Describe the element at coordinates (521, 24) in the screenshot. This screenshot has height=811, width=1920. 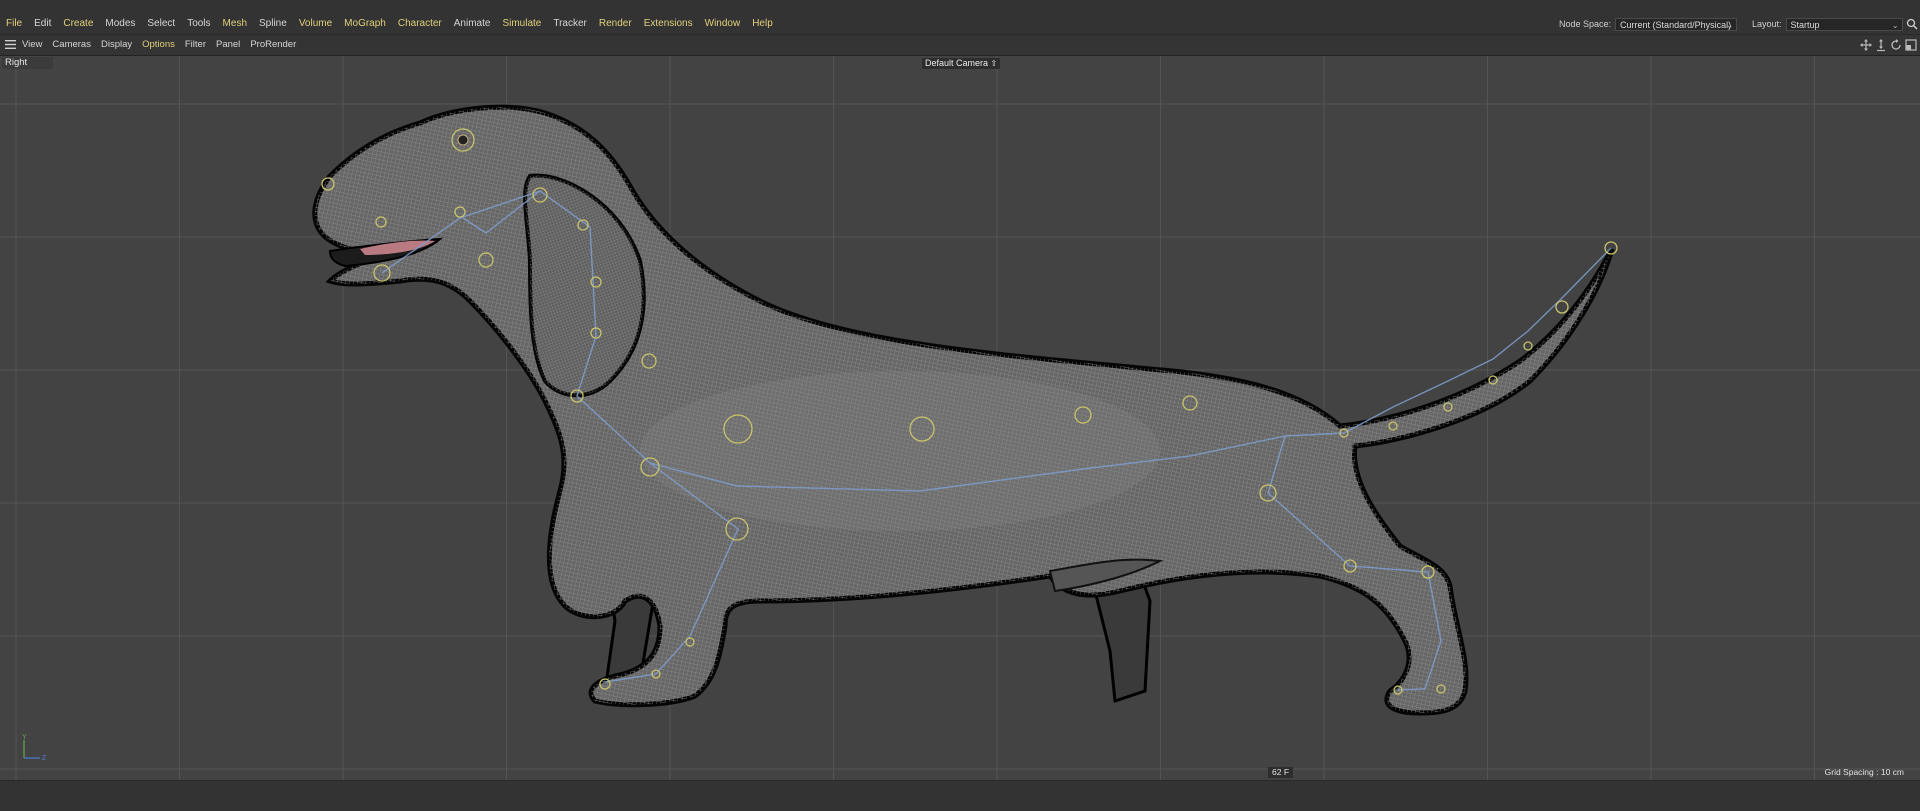
I see `menu-simulate: Simulate` at that location.